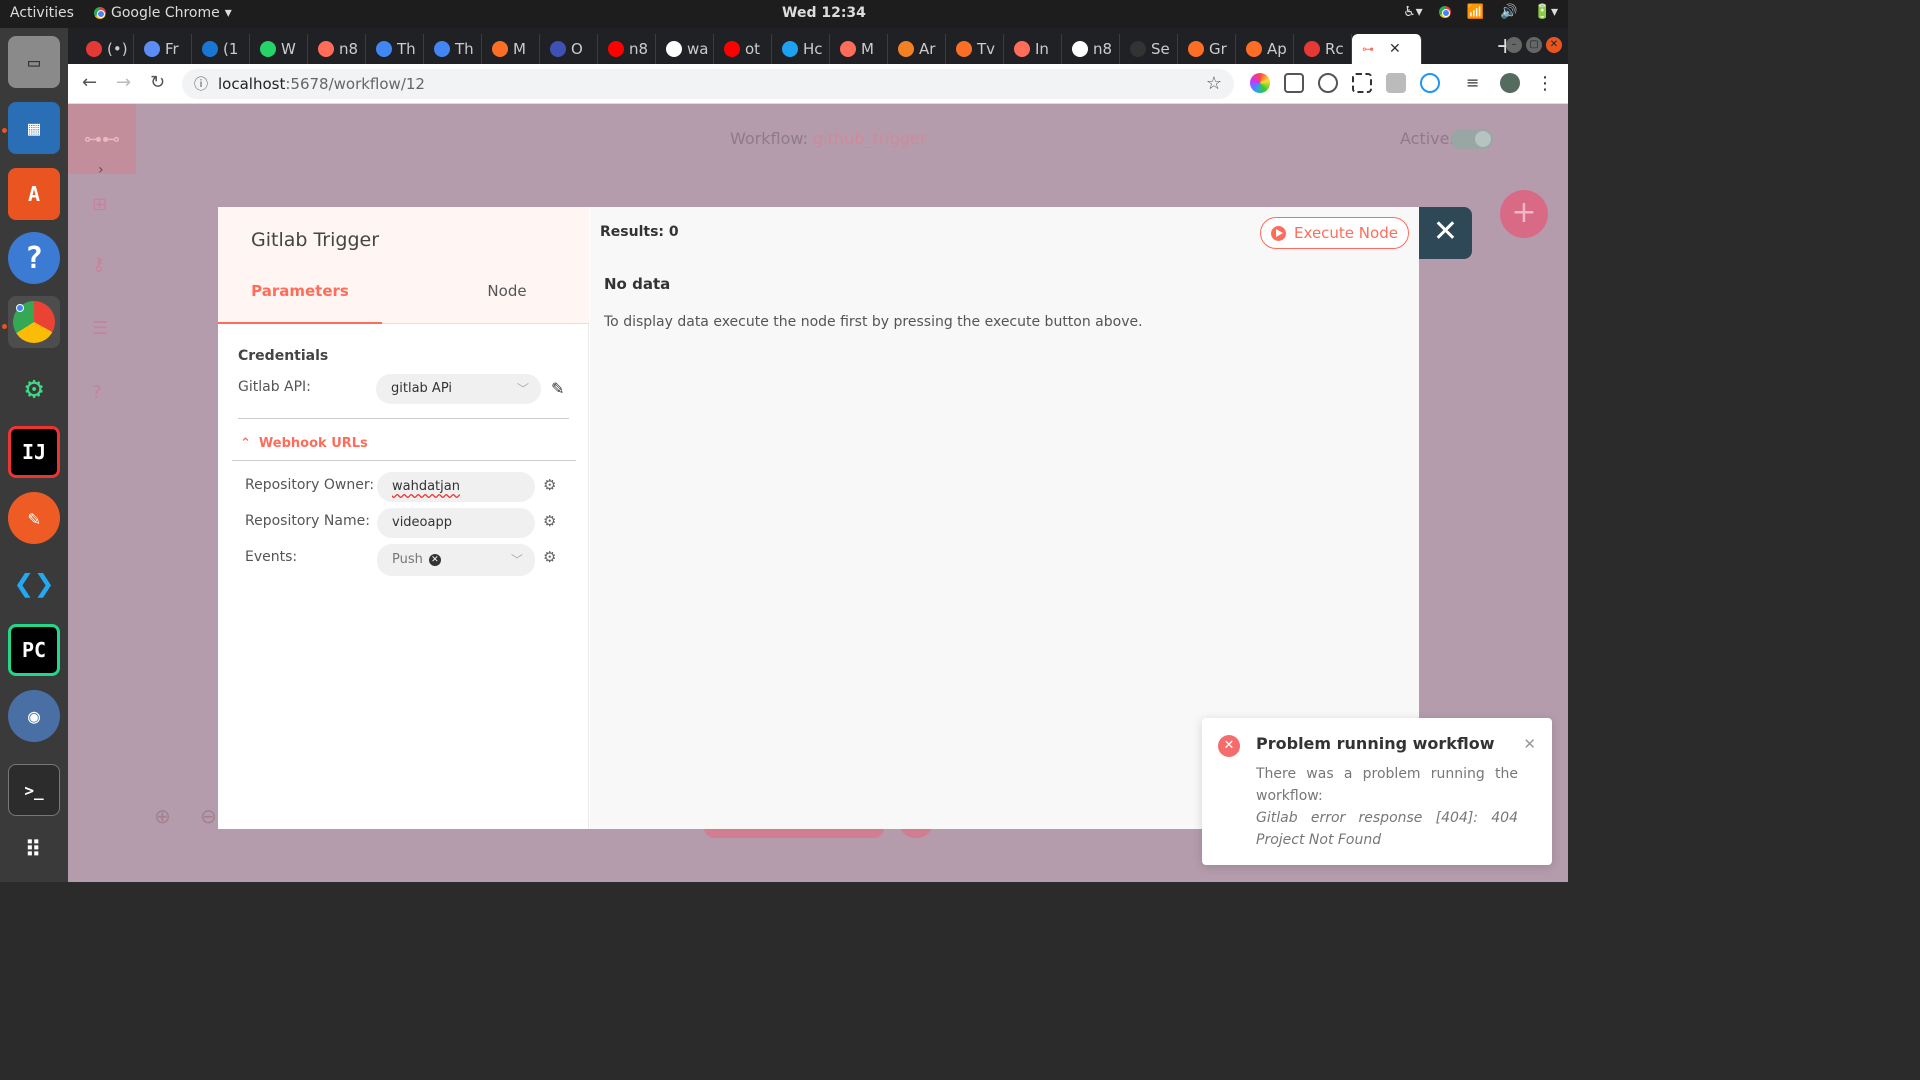  What do you see at coordinates (163, 13) in the screenshot?
I see `app-menu: Google Chrome ▾` at bounding box center [163, 13].